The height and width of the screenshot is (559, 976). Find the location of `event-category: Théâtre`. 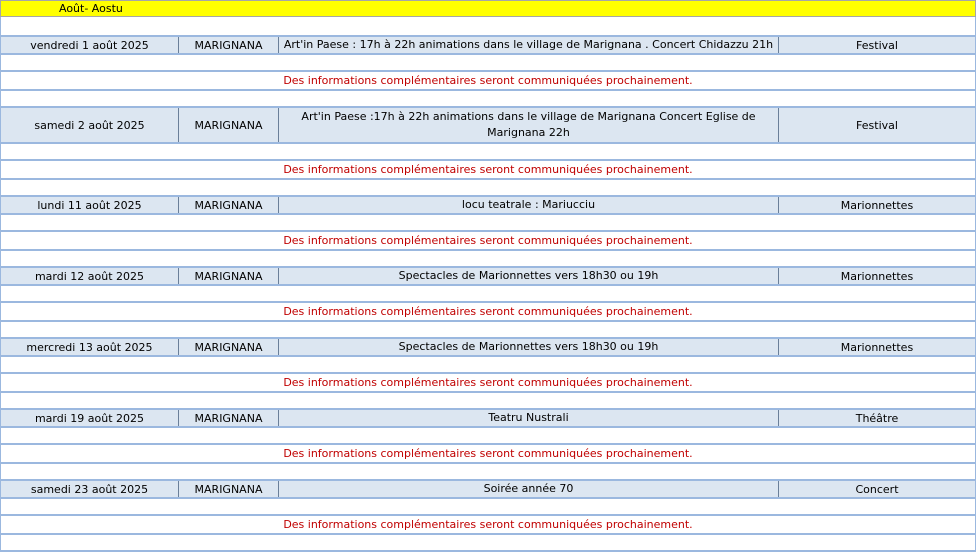

event-category: Théâtre is located at coordinates (877, 418).